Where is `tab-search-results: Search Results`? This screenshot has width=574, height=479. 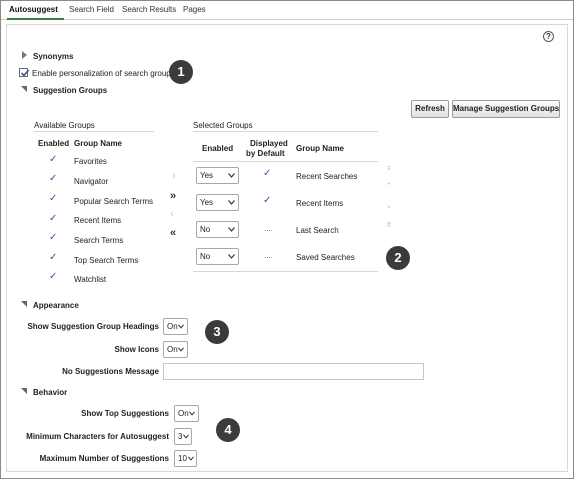 tab-search-results: Search Results is located at coordinates (149, 9).